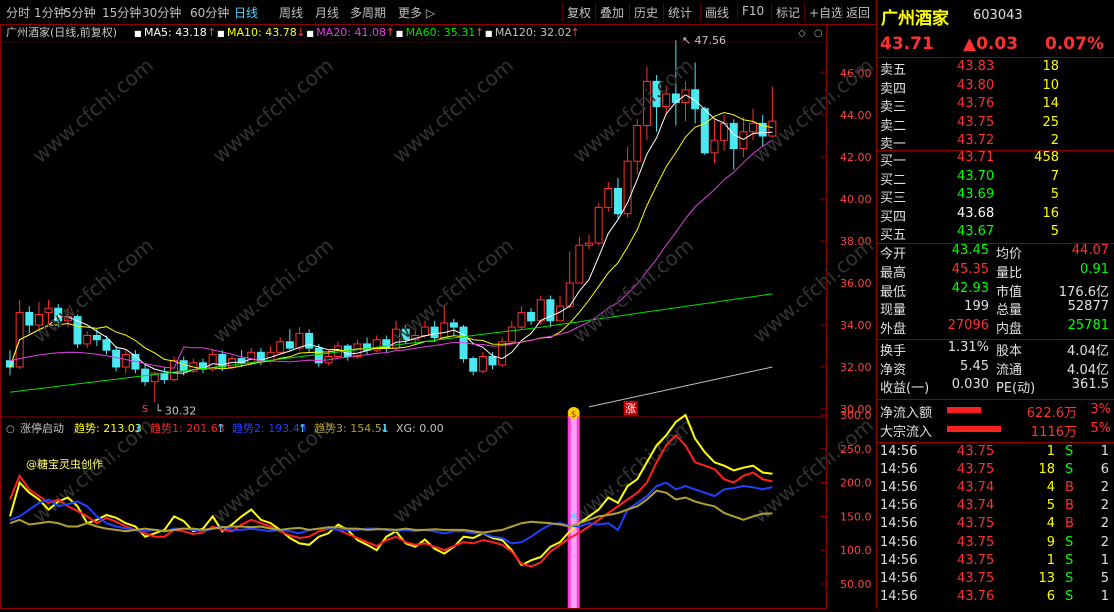 The height and width of the screenshot is (612, 1114). I want to click on action-button-8: 返回, so click(858, 12).